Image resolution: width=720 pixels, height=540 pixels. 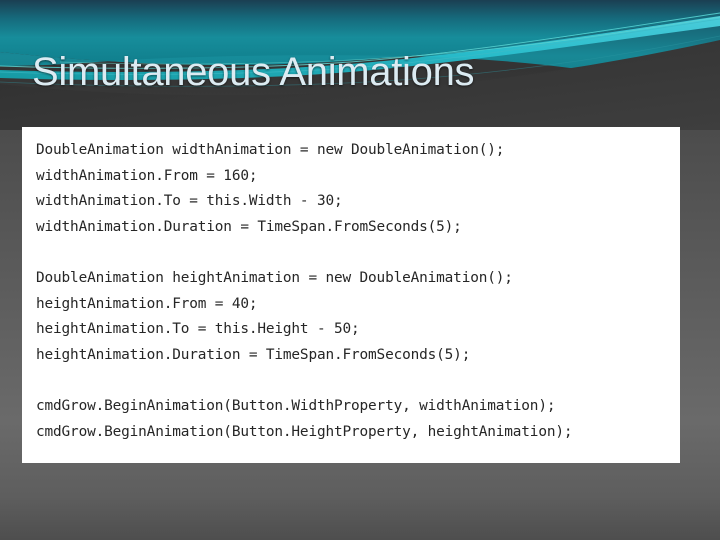 I want to click on code-line: heightAnimation.From = 40;, so click(x=147, y=303).